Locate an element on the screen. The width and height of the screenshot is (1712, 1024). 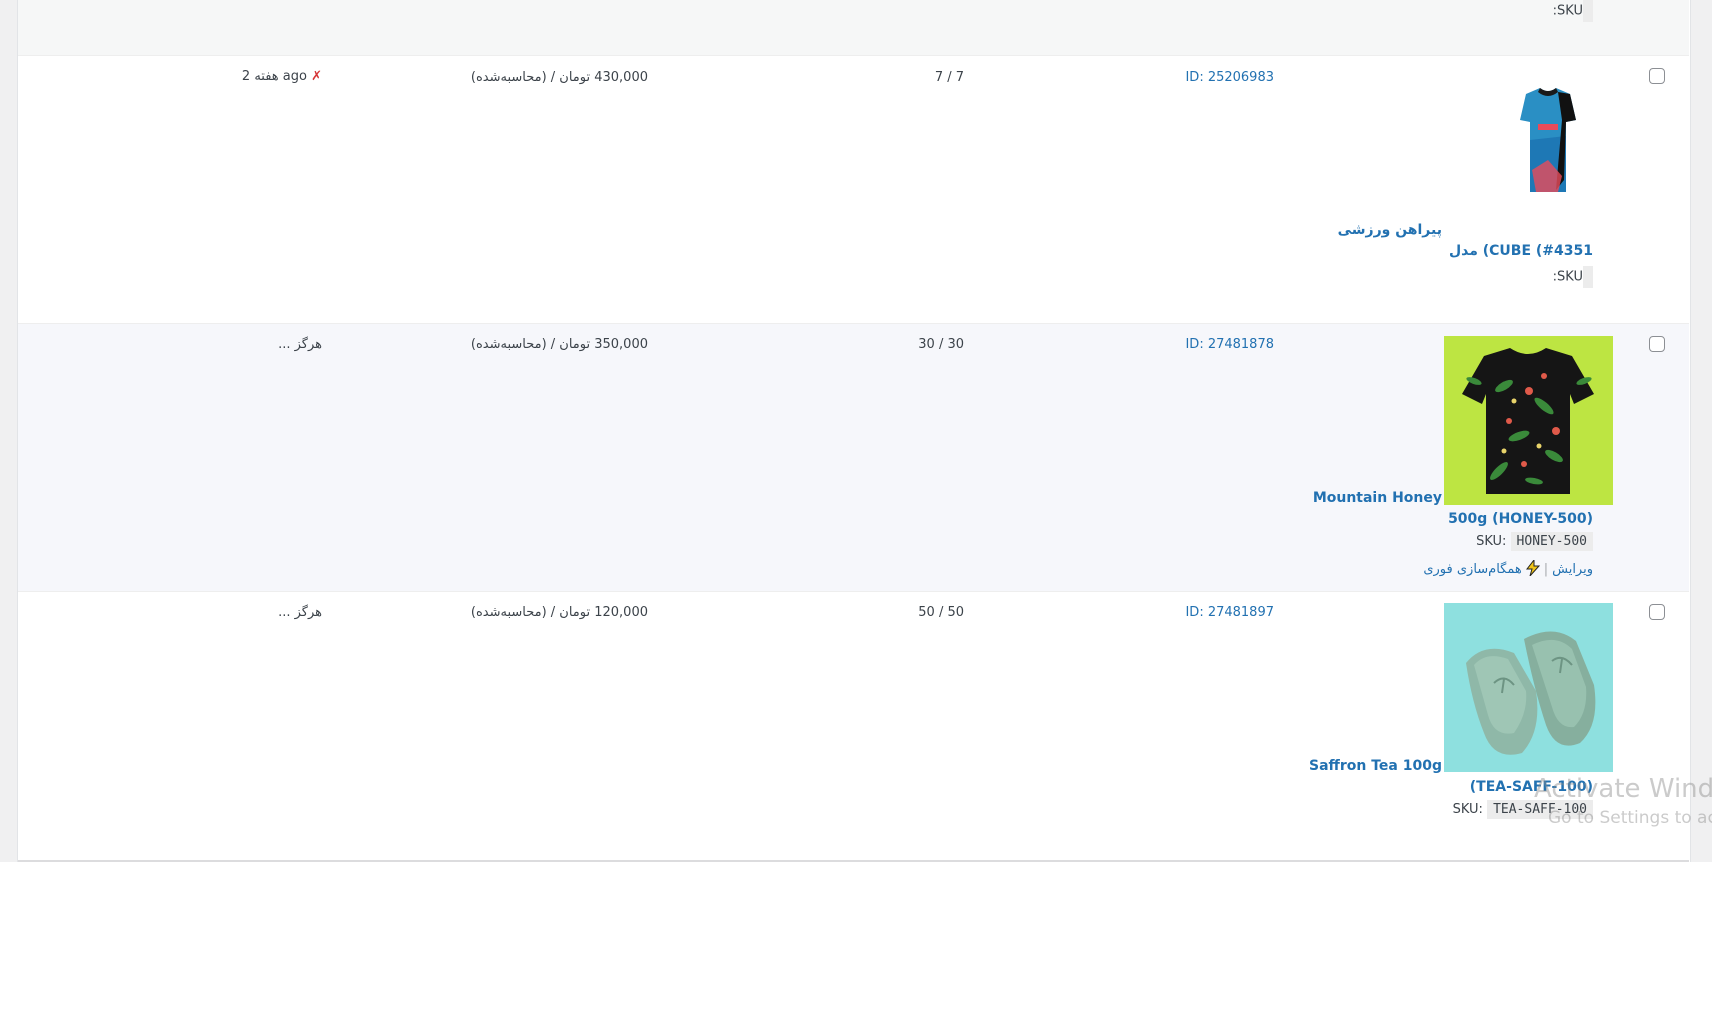
last-sync-cell: 2 هفته ago ✗ is located at coordinates (282, 76).